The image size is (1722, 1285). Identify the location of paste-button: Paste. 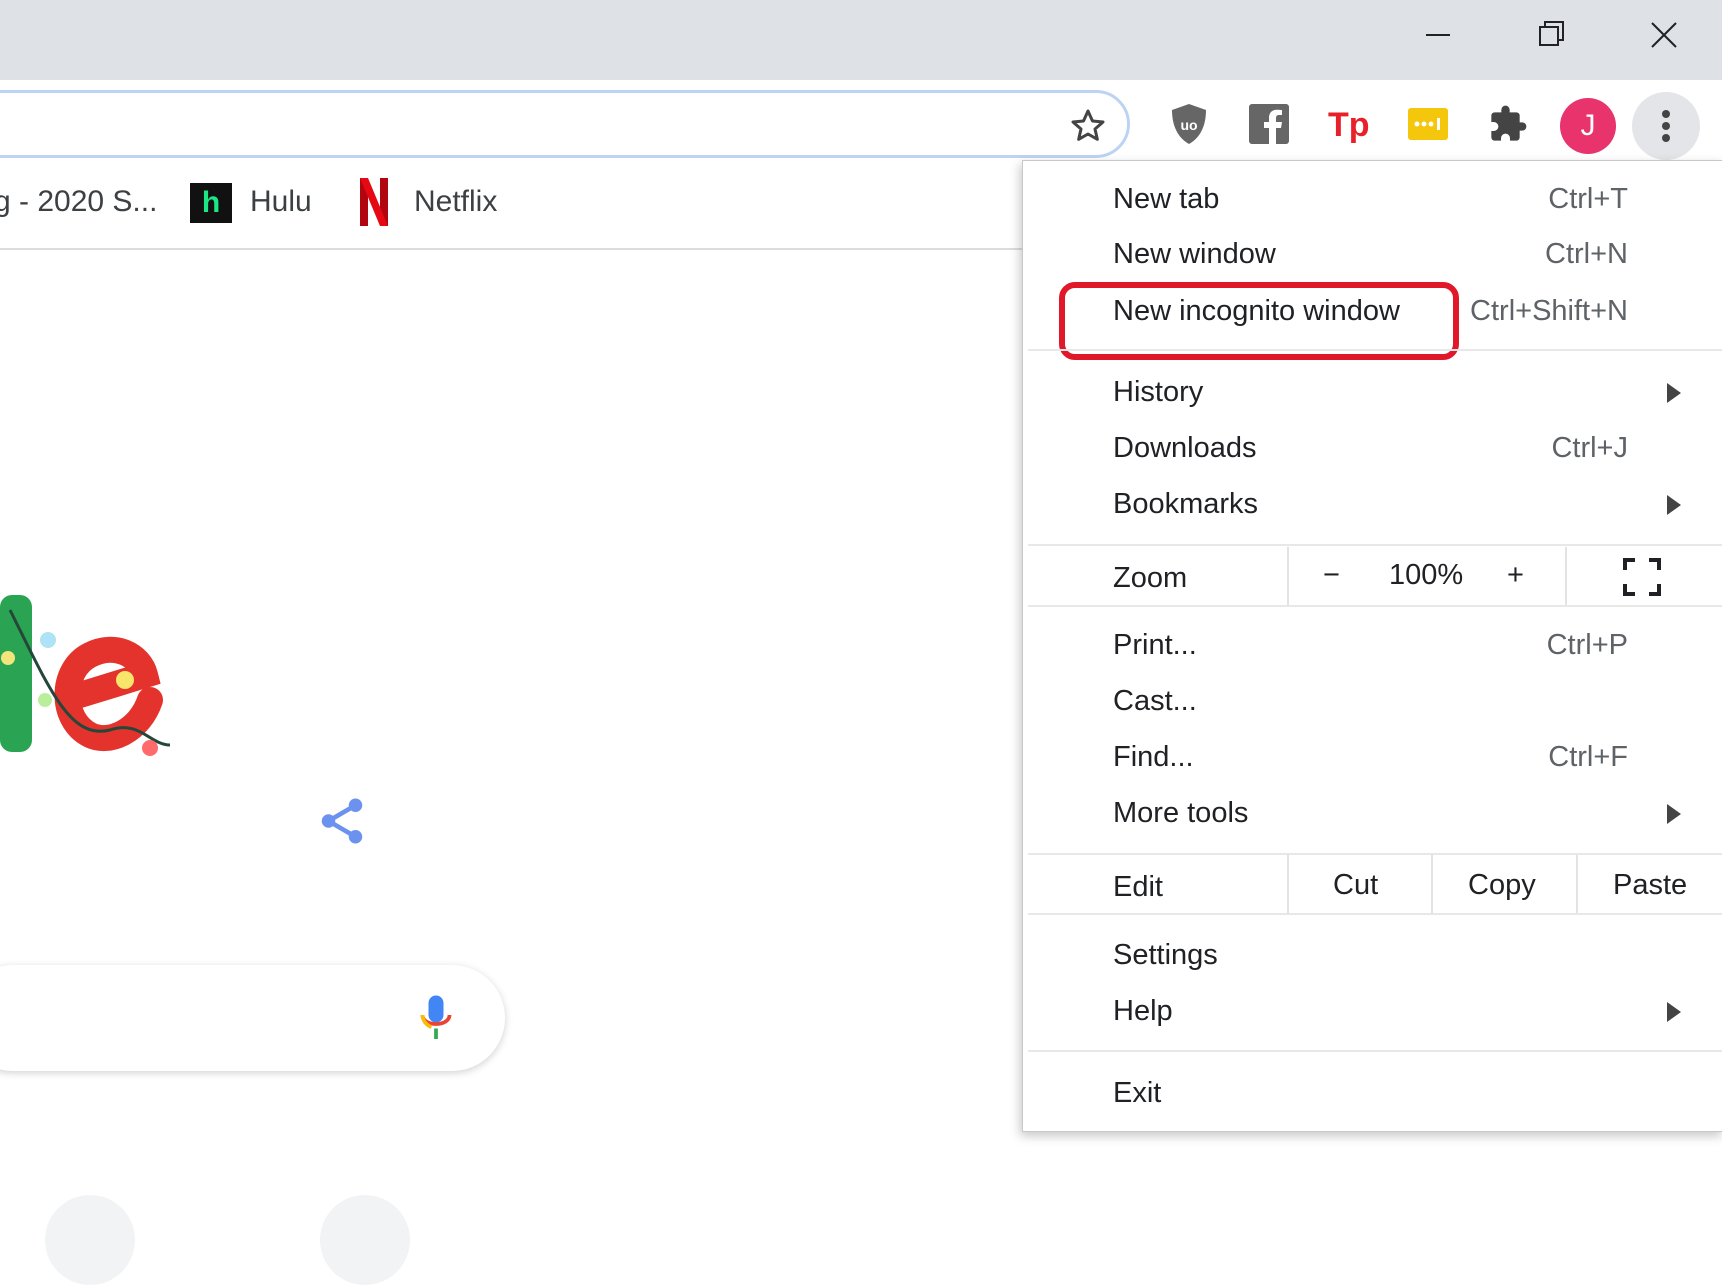
(1650, 885).